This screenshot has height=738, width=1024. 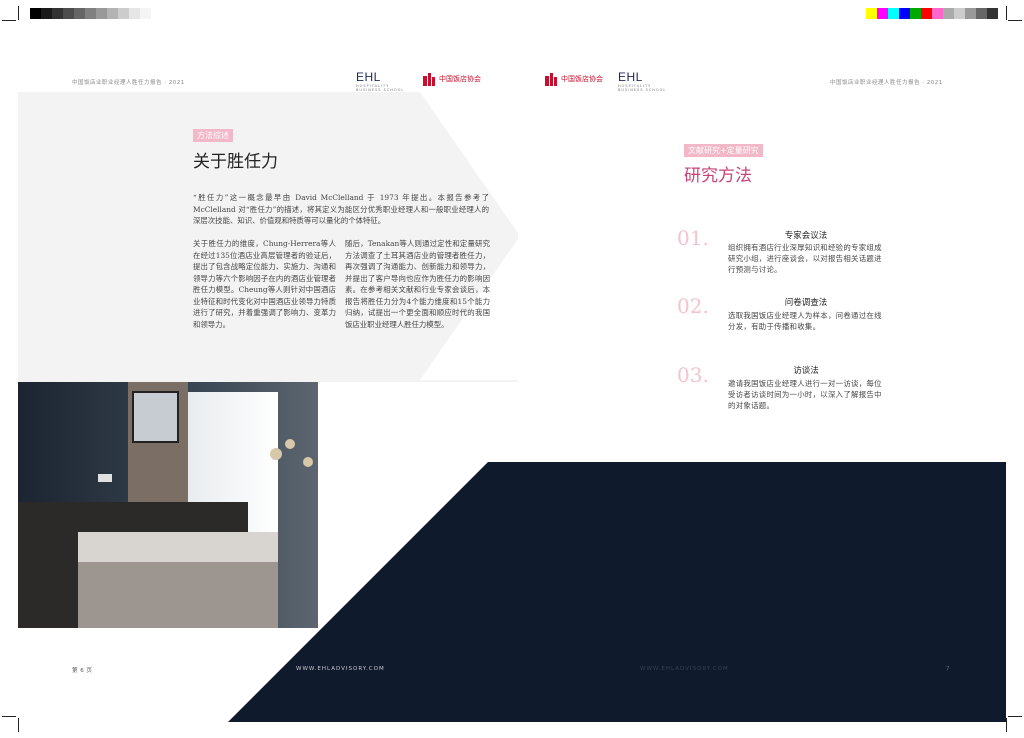 I want to click on left-header-title: 中国饭店业职业经理人胜任力报告 · 2021, so click(x=128, y=83).